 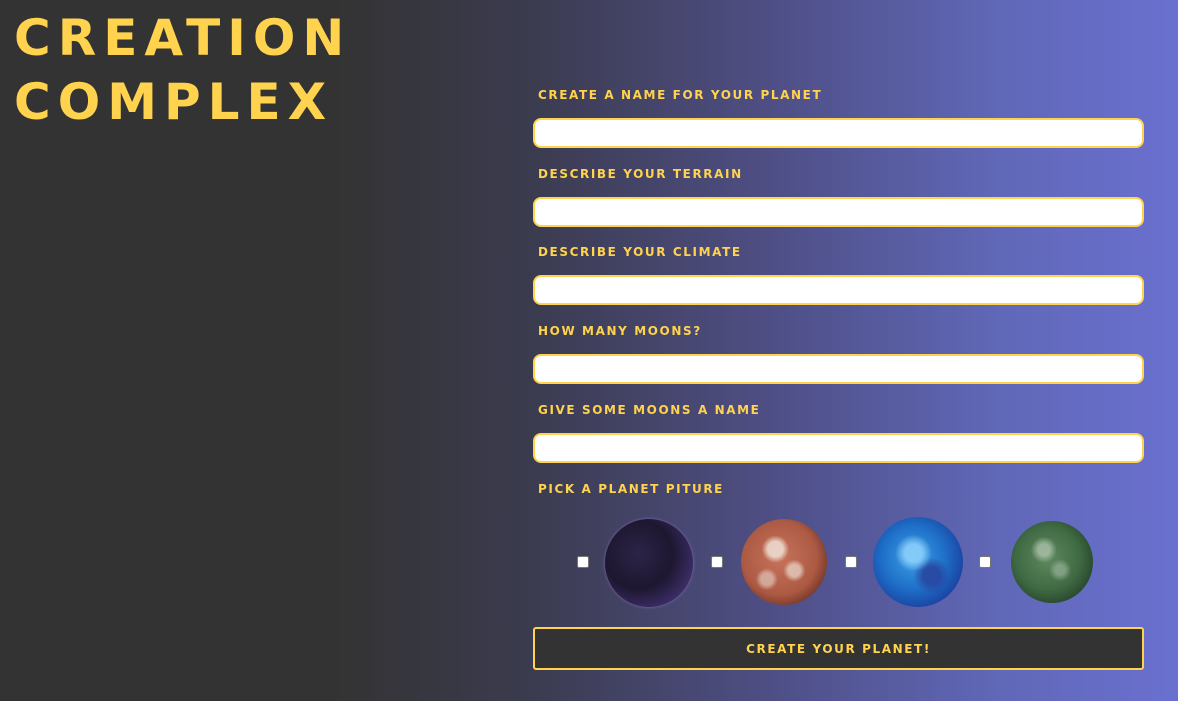 What do you see at coordinates (620, 331) in the screenshot?
I see `moons-count-label: HOW MANY MOONS?` at bounding box center [620, 331].